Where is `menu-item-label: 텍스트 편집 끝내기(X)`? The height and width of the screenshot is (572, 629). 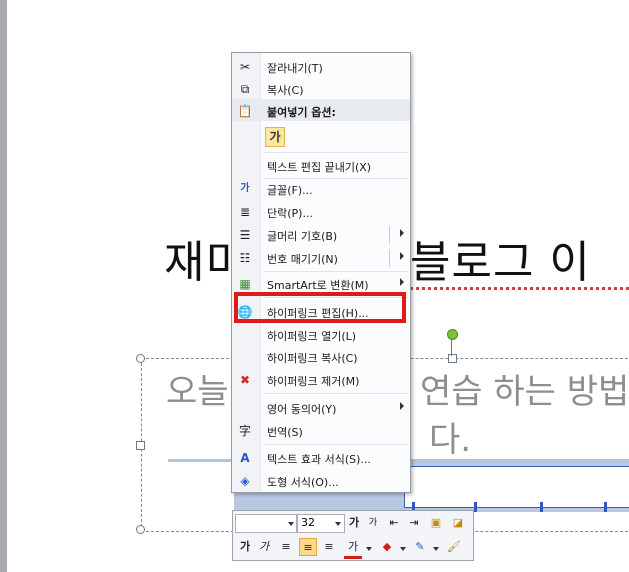
menu-item-label: 텍스트 편집 끝내기(X) is located at coordinates (319, 167).